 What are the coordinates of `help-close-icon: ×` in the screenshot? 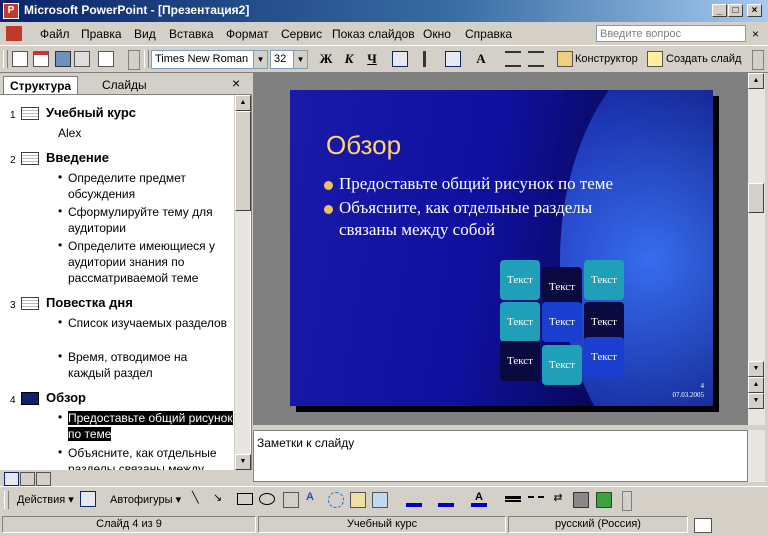 It's located at (755, 34).